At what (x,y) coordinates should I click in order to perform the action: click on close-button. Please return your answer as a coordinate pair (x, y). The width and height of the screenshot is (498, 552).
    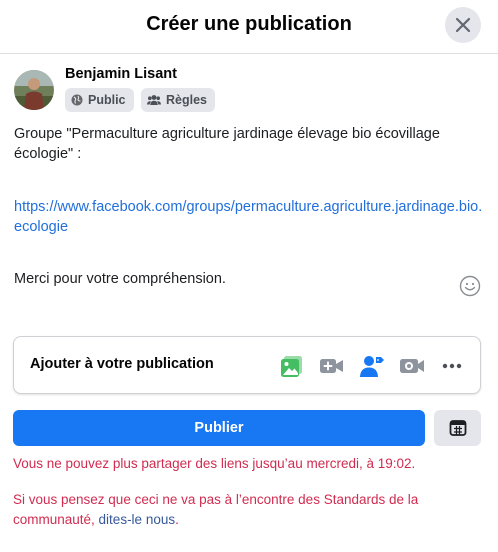
    Looking at the image, I should click on (463, 25).